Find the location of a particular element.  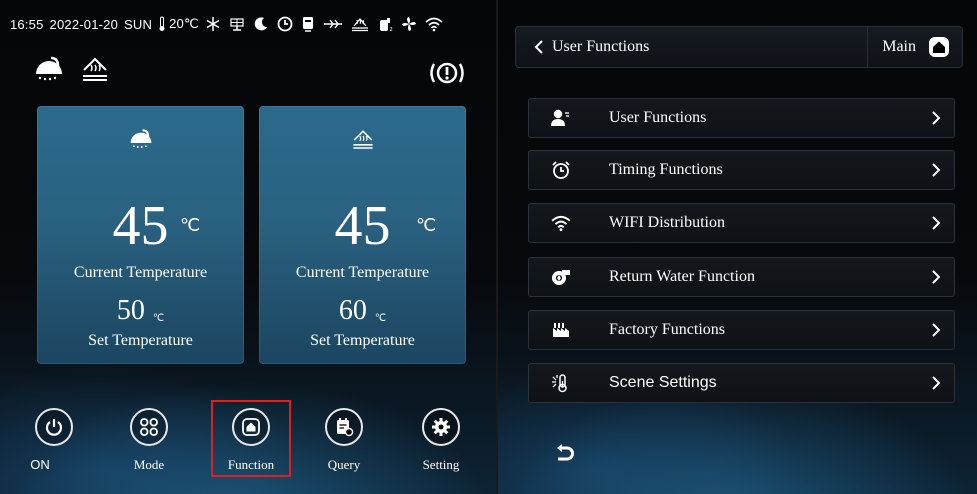

menu-item-label: Scene Settings is located at coordinates (663, 382).